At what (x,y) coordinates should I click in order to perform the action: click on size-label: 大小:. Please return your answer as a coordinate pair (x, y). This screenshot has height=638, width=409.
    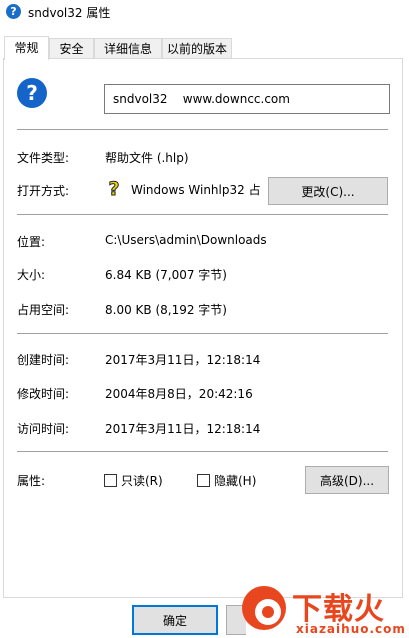
    Looking at the image, I should click on (31, 275).